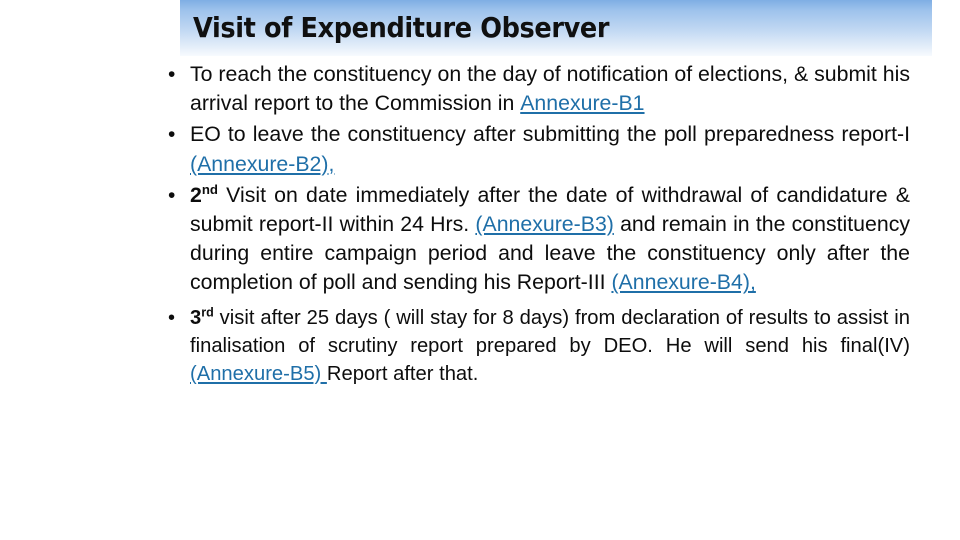  I want to click on annexure-b2-link: (Annexure-B2),, so click(262, 164).